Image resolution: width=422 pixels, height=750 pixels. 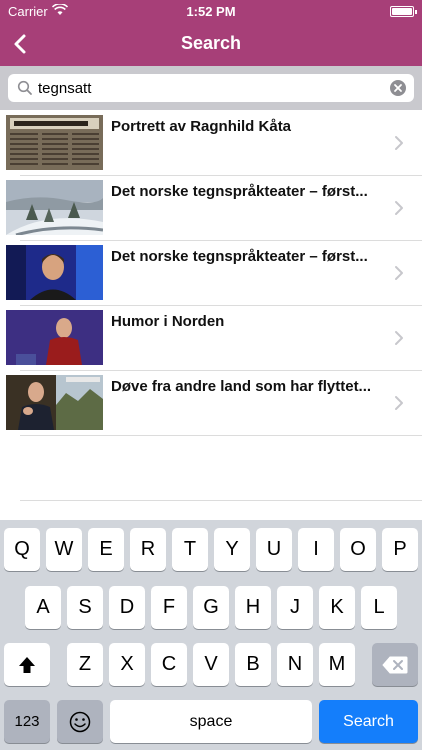 I want to click on key-t: T, so click(x=190, y=549).